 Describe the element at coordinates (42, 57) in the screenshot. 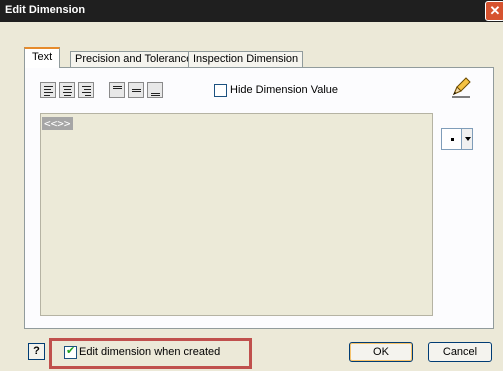

I see `tab-text: Text` at that location.